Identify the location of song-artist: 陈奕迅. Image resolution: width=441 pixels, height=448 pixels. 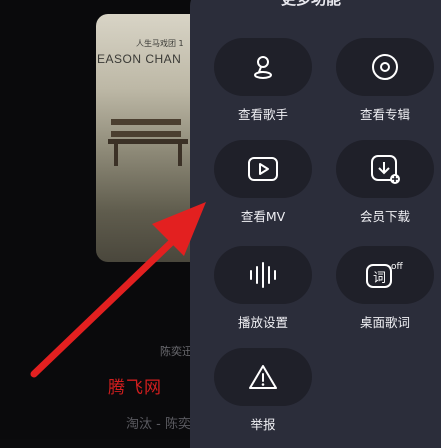
(176, 351).